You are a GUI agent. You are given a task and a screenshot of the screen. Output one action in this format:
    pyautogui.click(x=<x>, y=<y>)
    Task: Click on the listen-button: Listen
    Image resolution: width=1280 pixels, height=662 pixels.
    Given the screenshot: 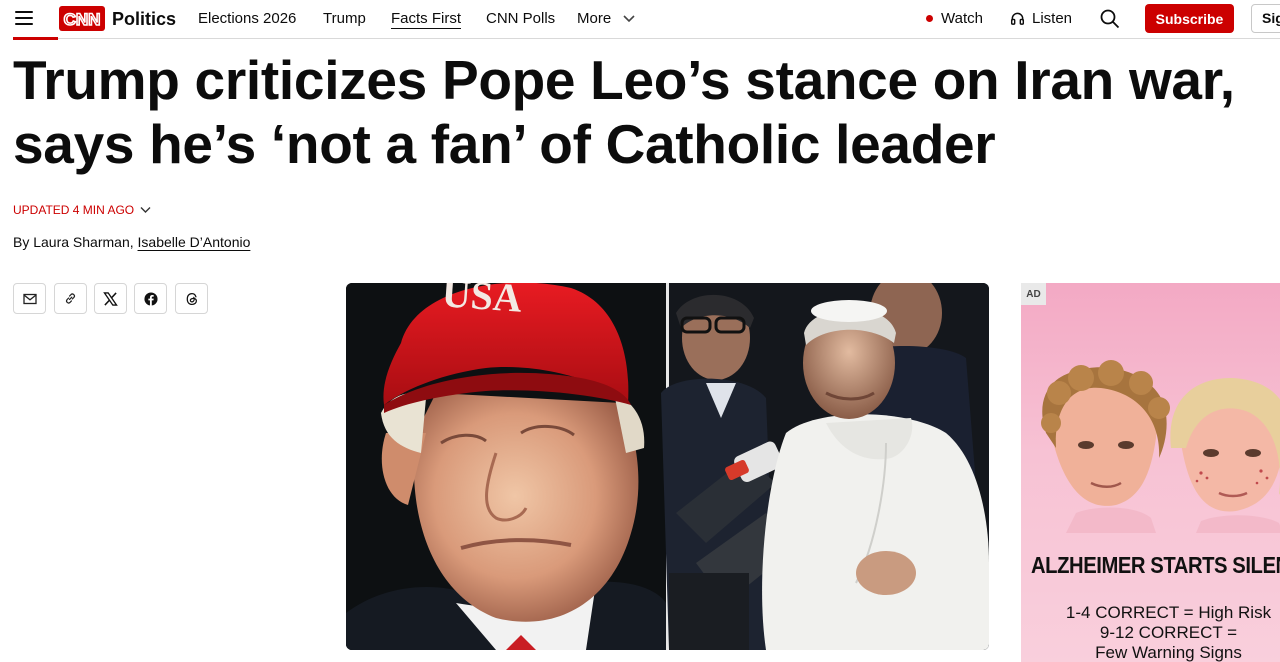 What is the action you would take?
    pyautogui.click(x=1041, y=18)
    